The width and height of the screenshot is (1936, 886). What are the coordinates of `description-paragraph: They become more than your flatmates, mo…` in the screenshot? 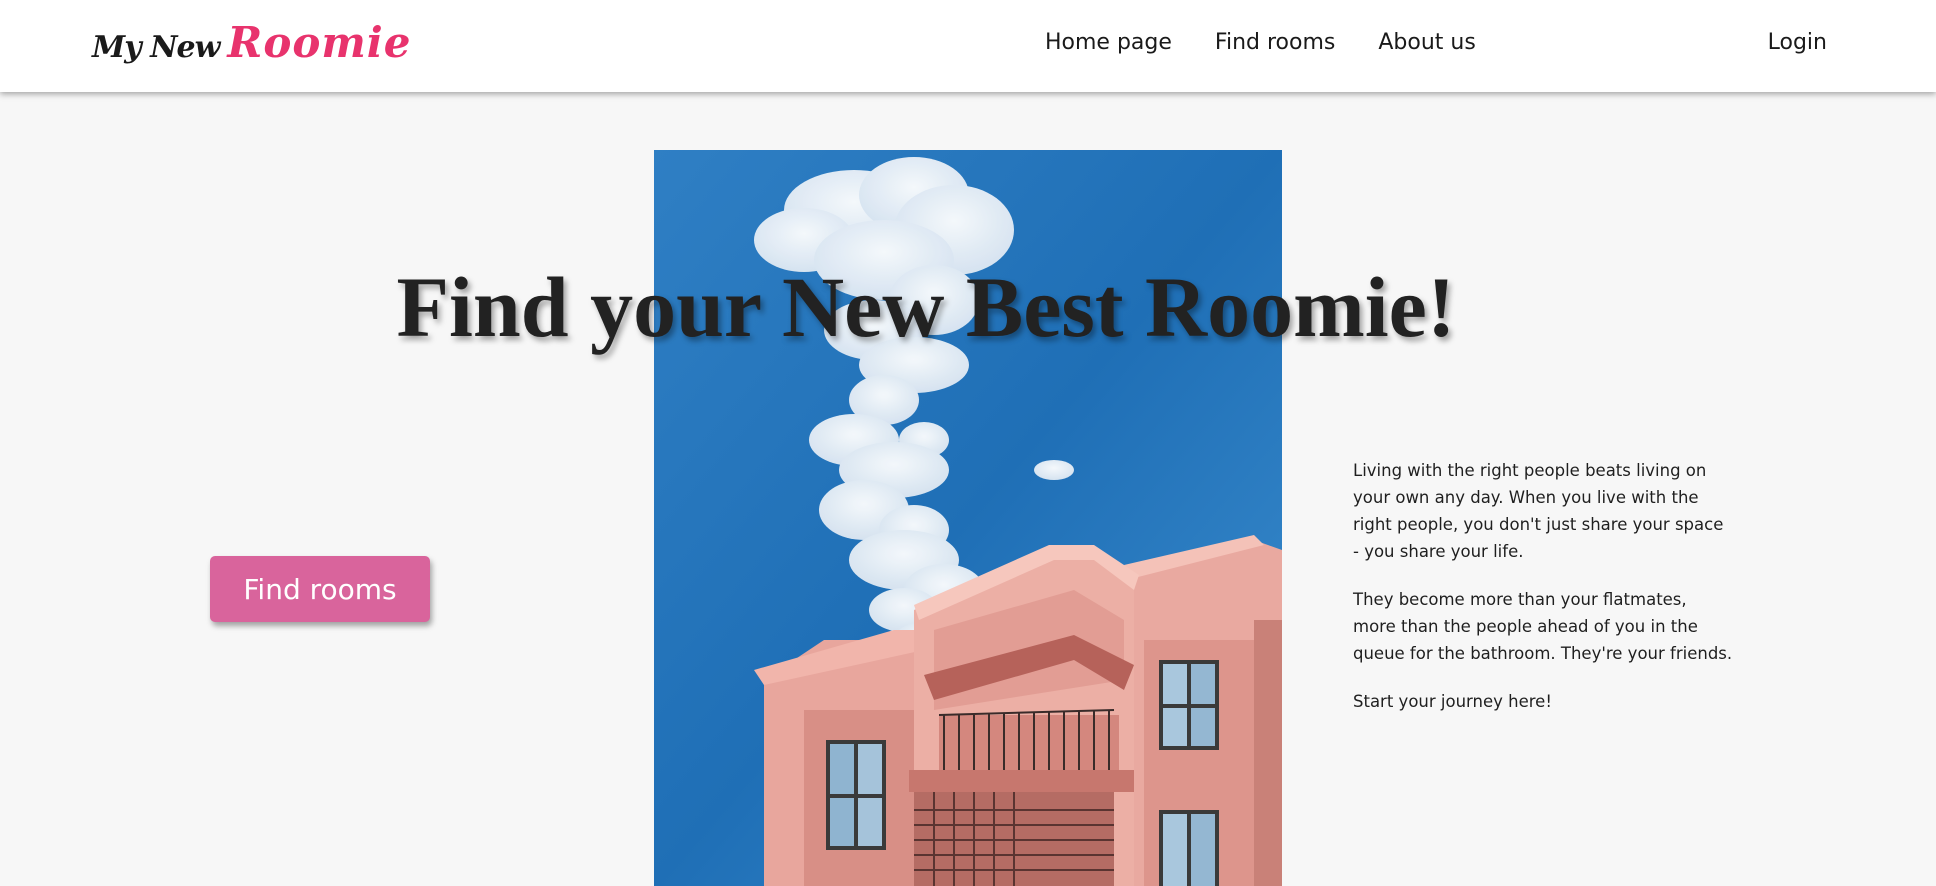 It's located at (1543, 626).